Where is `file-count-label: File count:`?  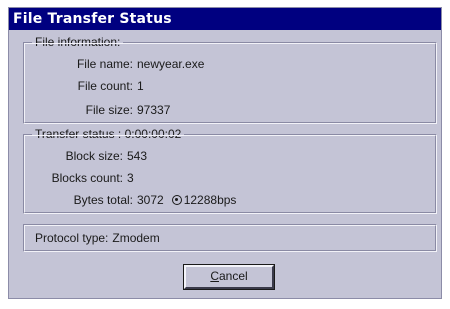
file-count-label: File count: is located at coordinates (105, 86).